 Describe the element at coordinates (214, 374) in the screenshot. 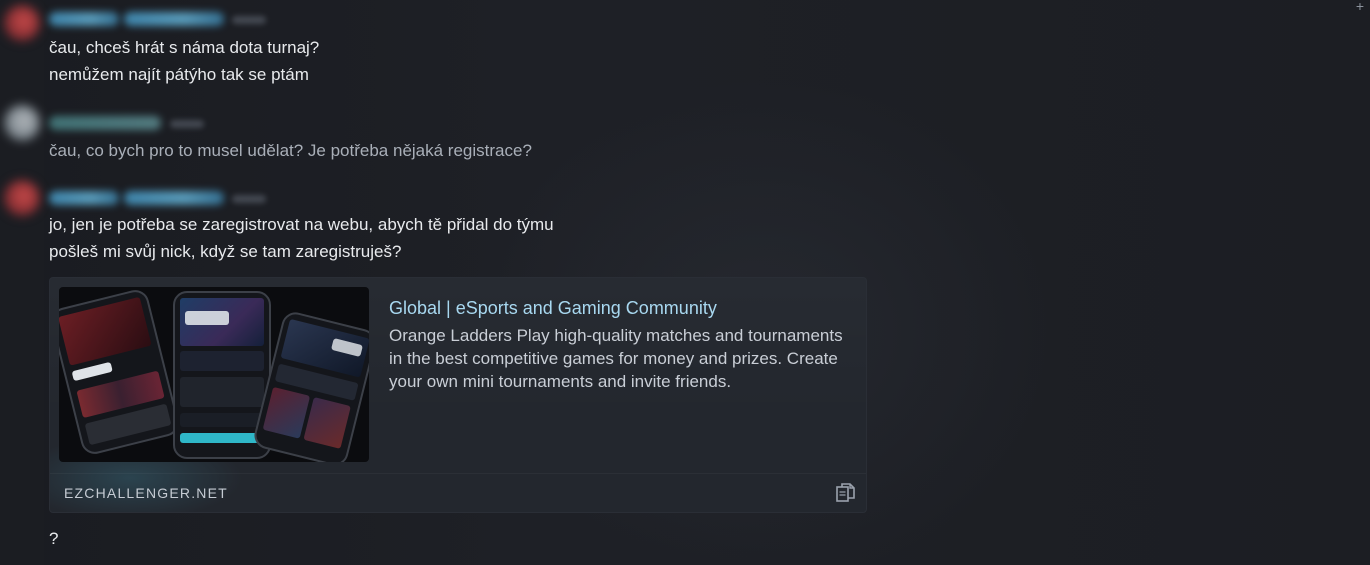

I see `app-mockup-phones-icon` at that location.